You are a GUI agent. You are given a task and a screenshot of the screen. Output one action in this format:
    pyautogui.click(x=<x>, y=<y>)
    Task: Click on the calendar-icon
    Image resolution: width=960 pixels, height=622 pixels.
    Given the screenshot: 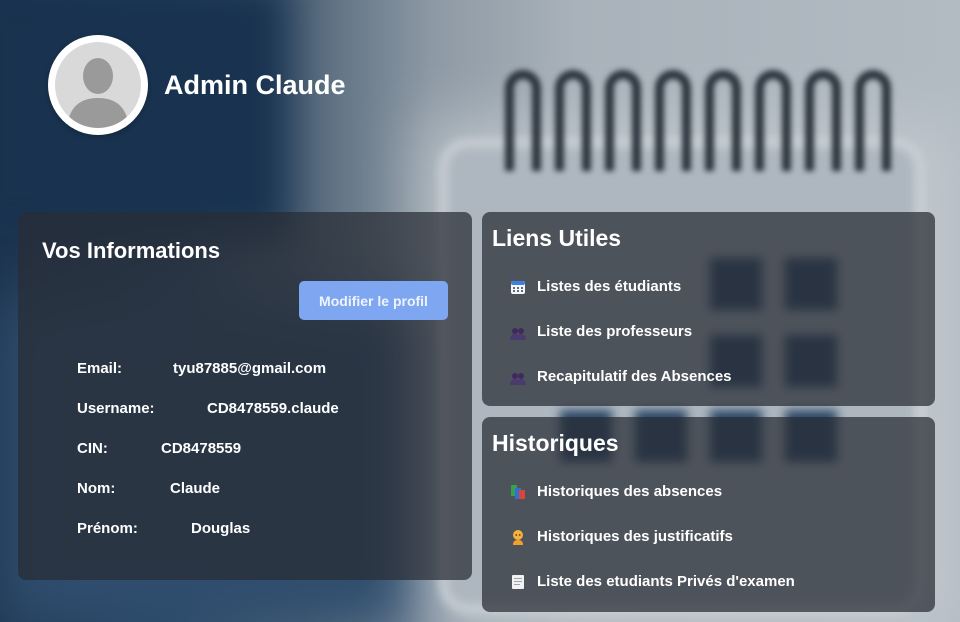 What is the action you would take?
    pyautogui.click(x=518, y=287)
    